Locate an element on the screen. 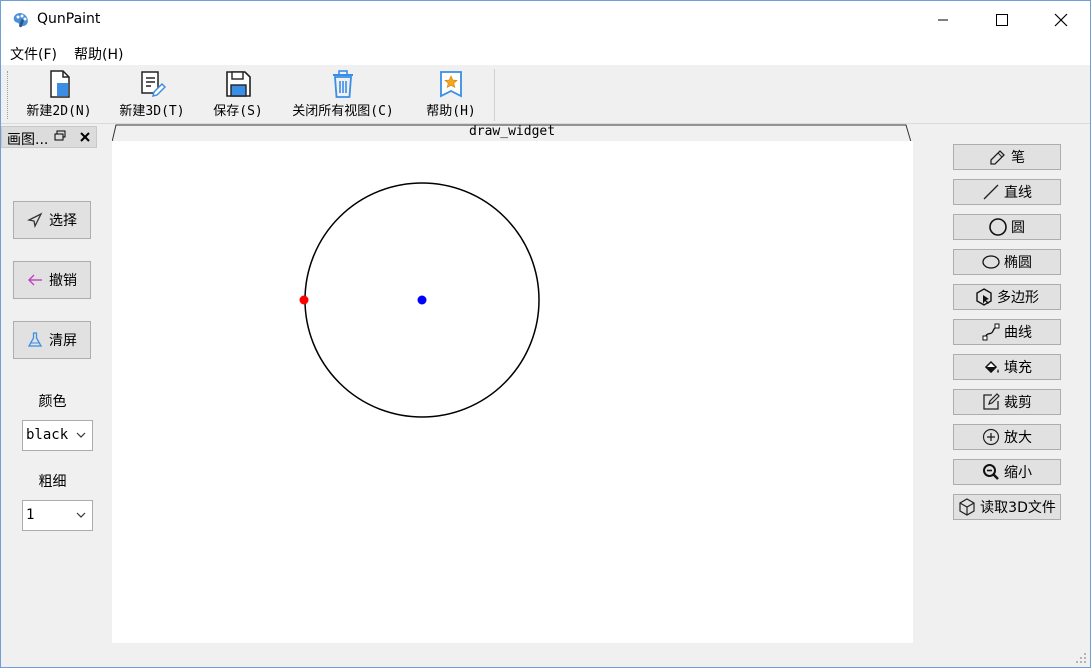 The image size is (1091, 668). crop-label: 裁剪 is located at coordinates (1018, 403).